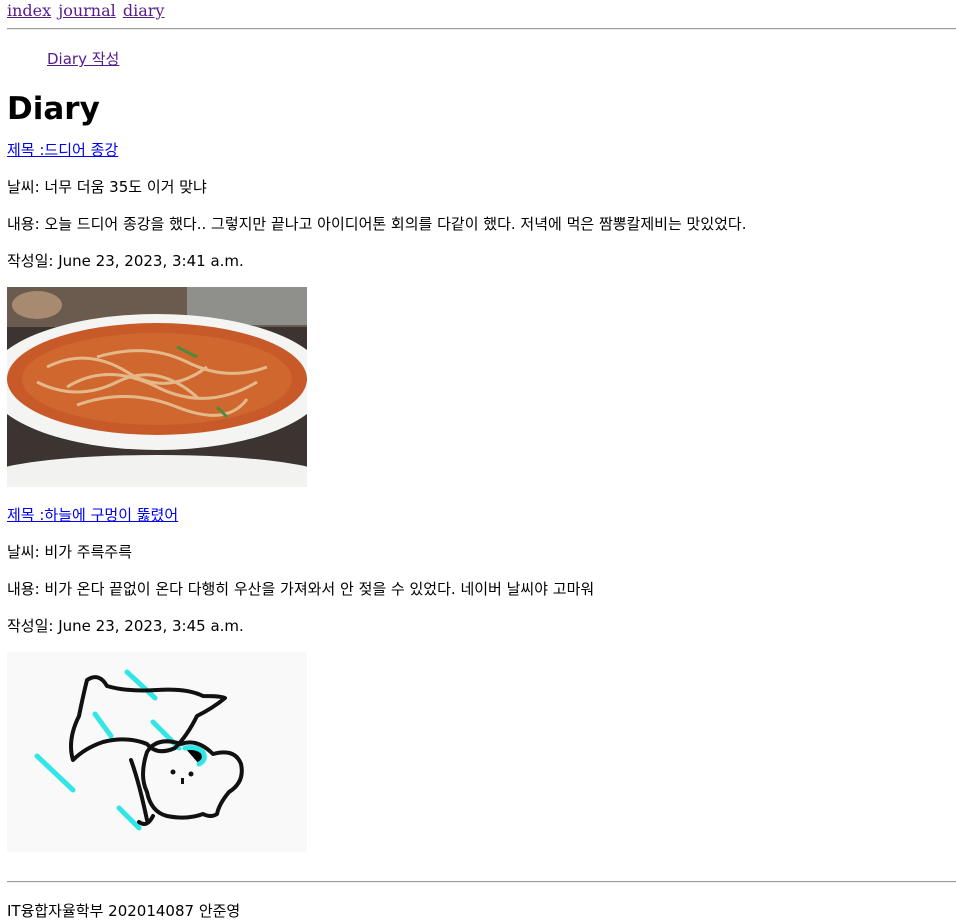 This screenshot has height=922, width=956. I want to click on entry-title: 제목 :하늘에 구멍이 뚫렸어, so click(481, 515).